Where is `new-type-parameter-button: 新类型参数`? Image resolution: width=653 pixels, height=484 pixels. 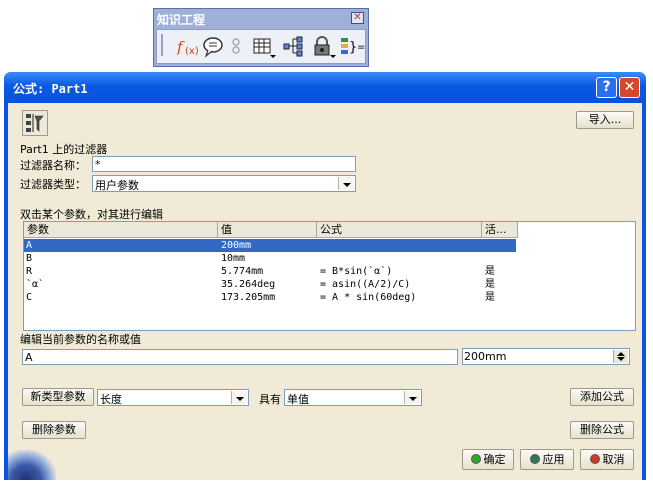 new-type-parameter-button: 新类型参数 is located at coordinates (58, 397).